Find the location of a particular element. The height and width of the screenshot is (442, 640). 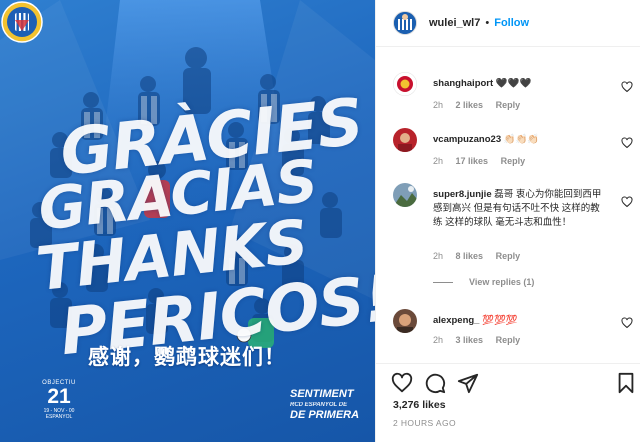

share-icon is located at coordinates (468, 383).